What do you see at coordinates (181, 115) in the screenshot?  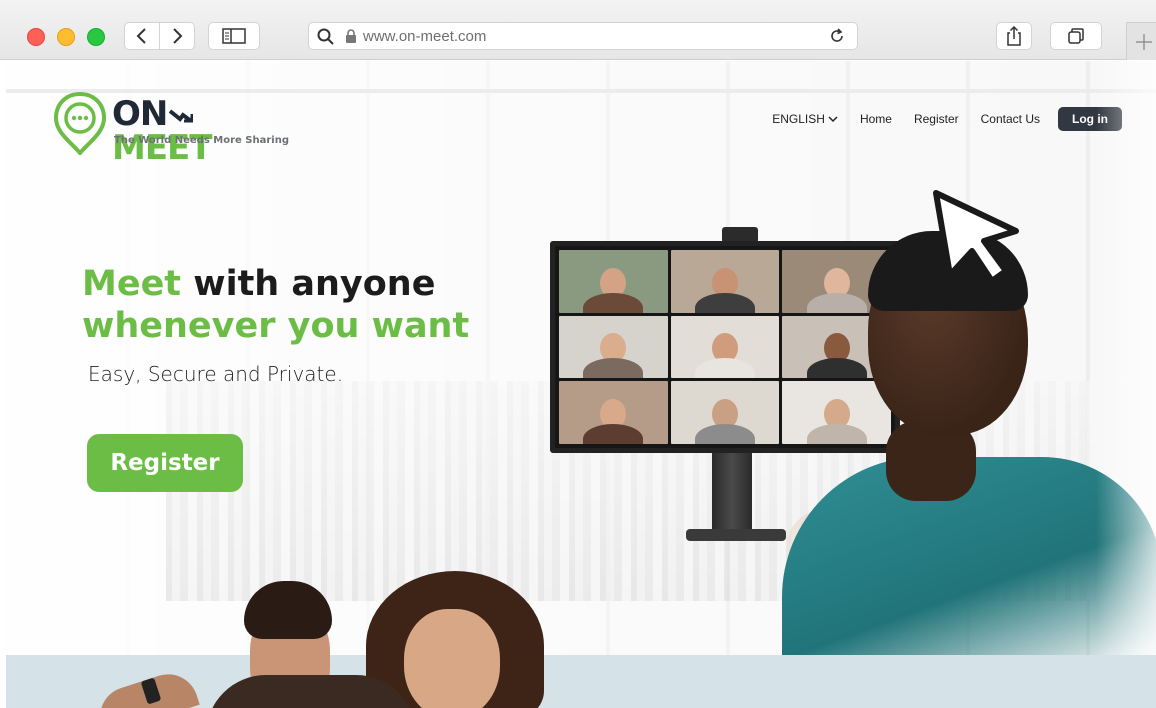 I see `logo-arrow-icon` at bounding box center [181, 115].